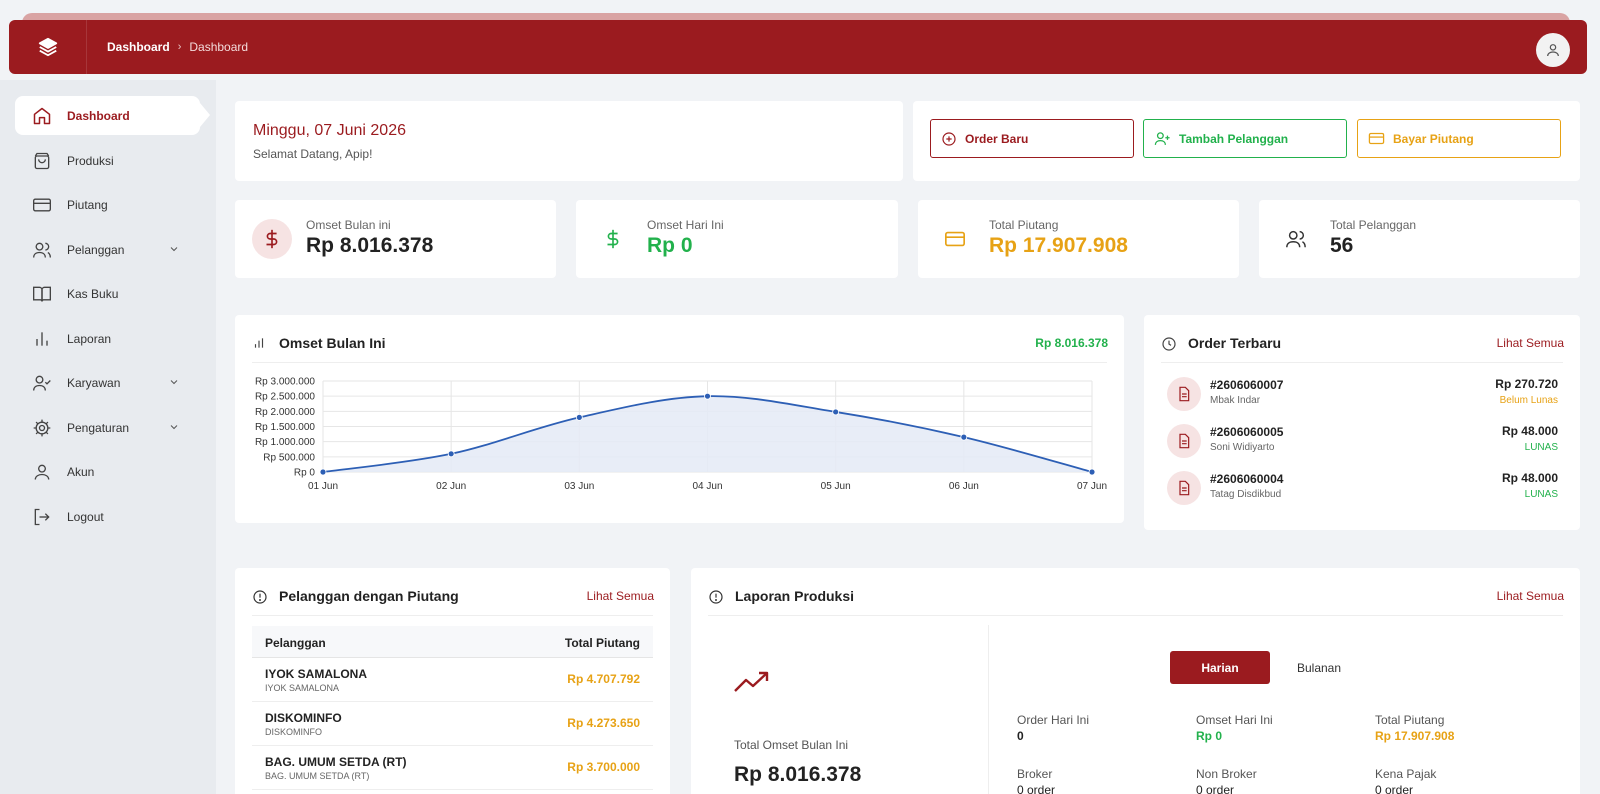 The image size is (1600, 794). What do you see at coordinates (1242, 447) in the screenshot?
I see `order-customer: Soni Widiyarto` at bounding box center [1242, 447].